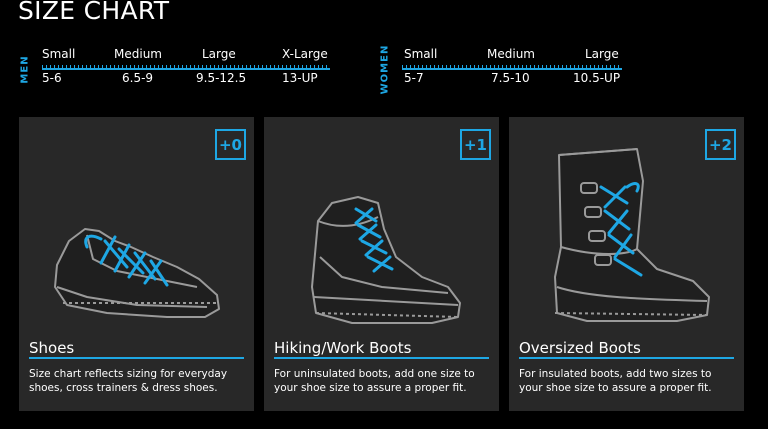 The height and width of the screenshot is (429, 768). What do you see at coordinates (580, 348) in the screenshot?
I see `card-title: Oversized Boots` at bounding box center [580, 348].